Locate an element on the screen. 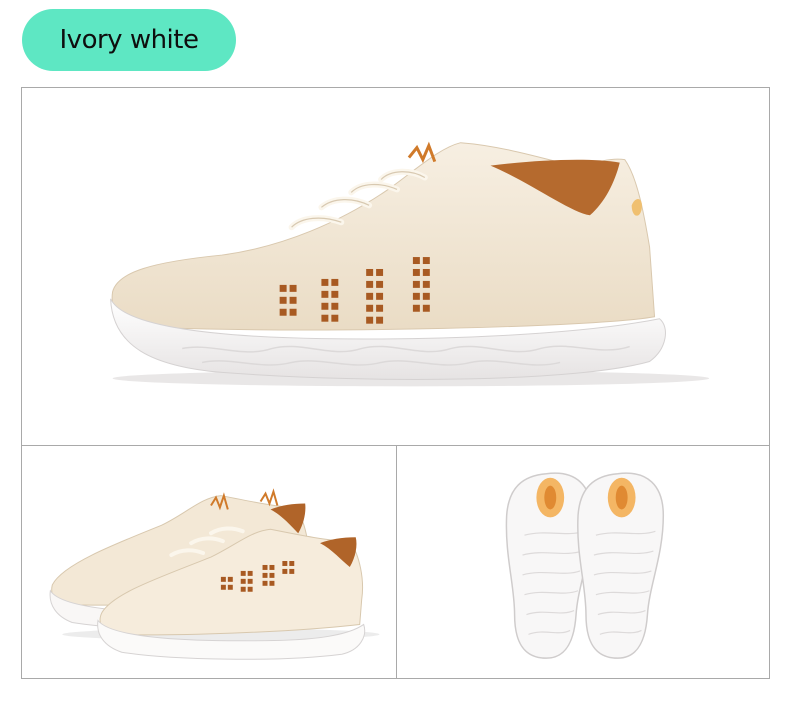  color-variant-text: Ivory white is located at coordinates (129, 40).